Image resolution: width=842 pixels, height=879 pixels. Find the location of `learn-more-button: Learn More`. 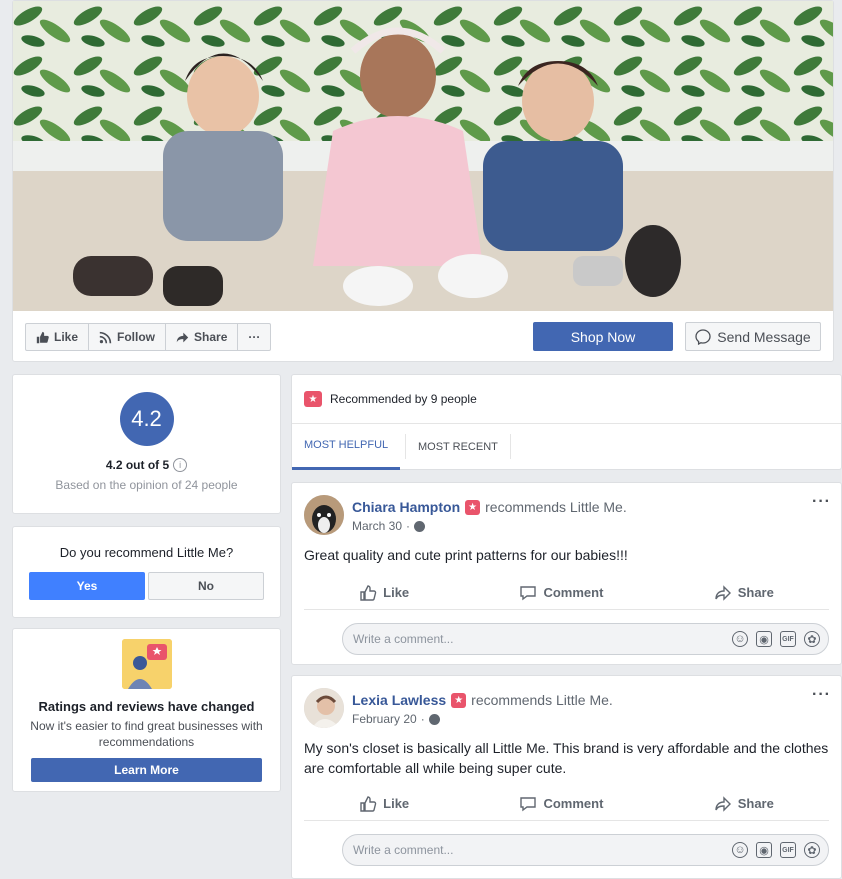

learn-more-button: Learn More is located at coordinates (146, 770).